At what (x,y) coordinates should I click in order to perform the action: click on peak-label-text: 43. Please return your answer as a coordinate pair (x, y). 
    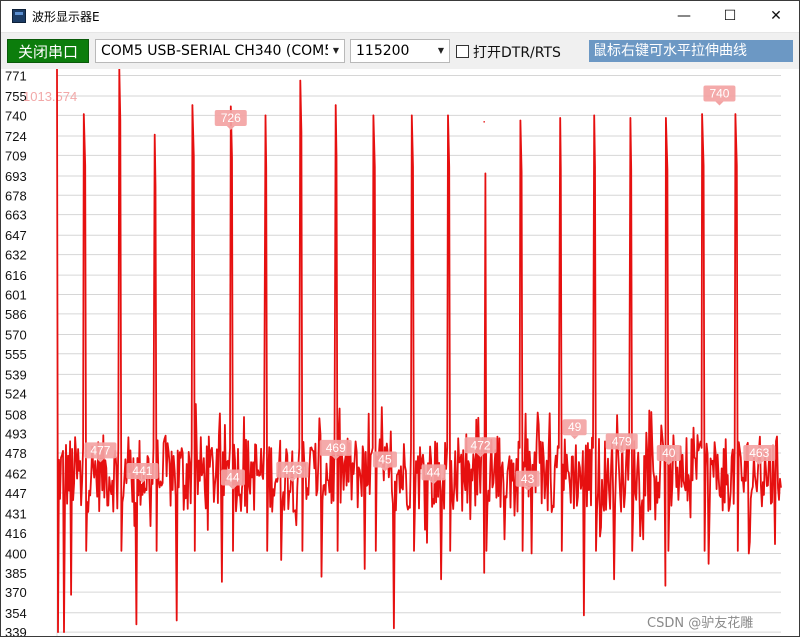
    Looking at the image, I should click on (528, 479).